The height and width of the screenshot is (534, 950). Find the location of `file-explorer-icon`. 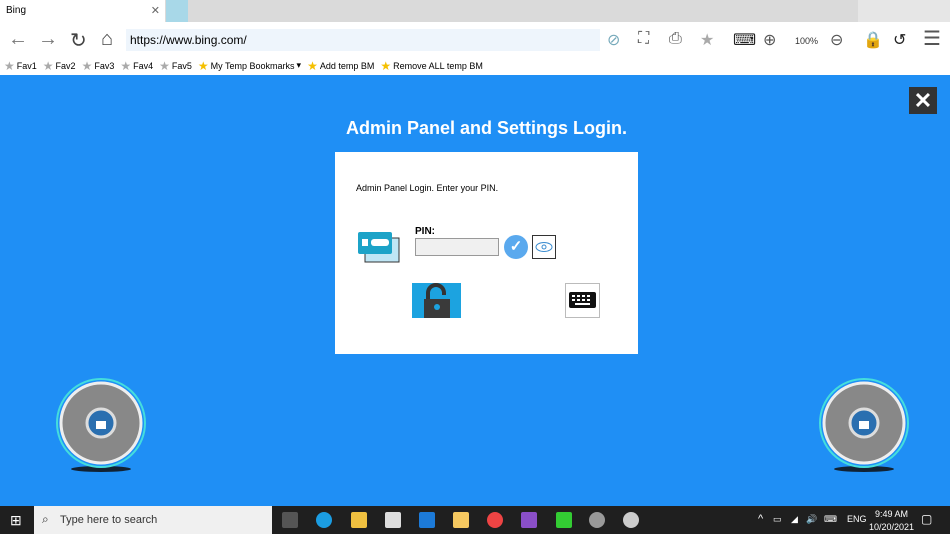

file-explorer-icon is located at coordinates (359, 520).